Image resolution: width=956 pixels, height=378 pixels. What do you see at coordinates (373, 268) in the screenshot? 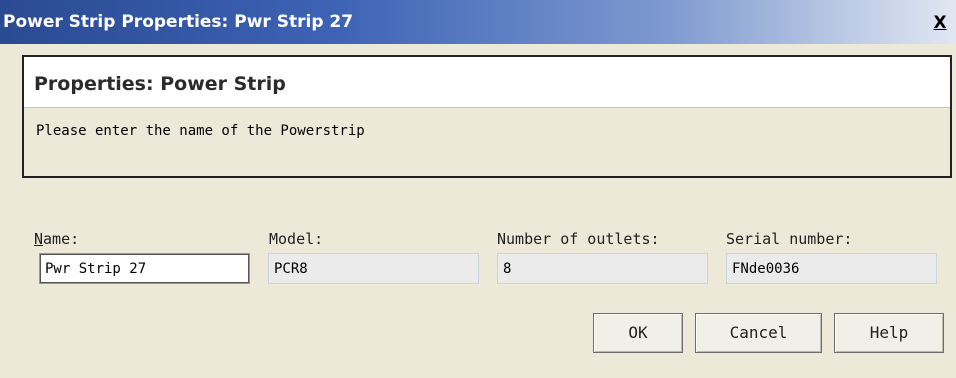
I see `model-field` at bounding box center [373, 268].